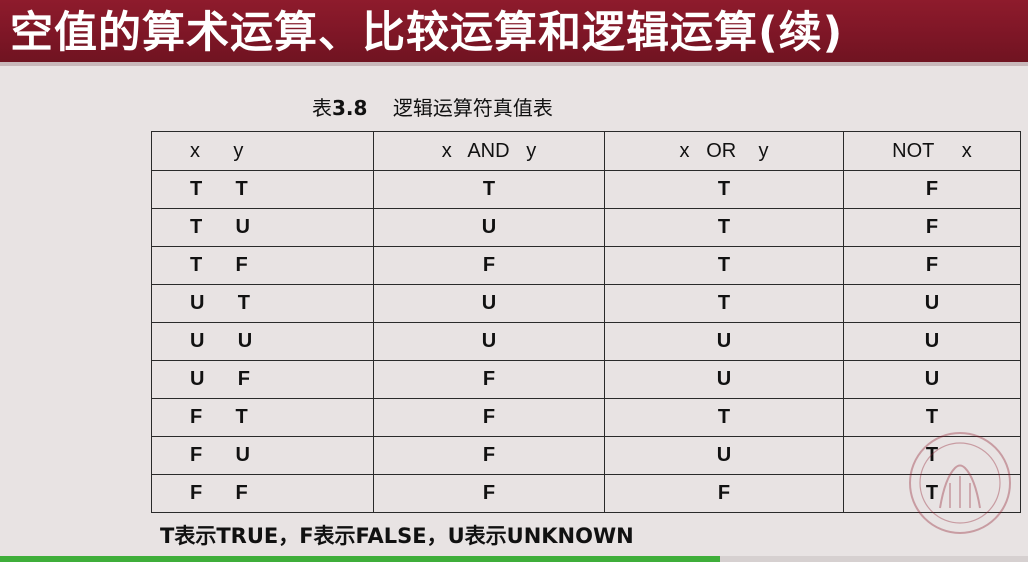  I want to click on cell-xy: U U, so click(262, 341).